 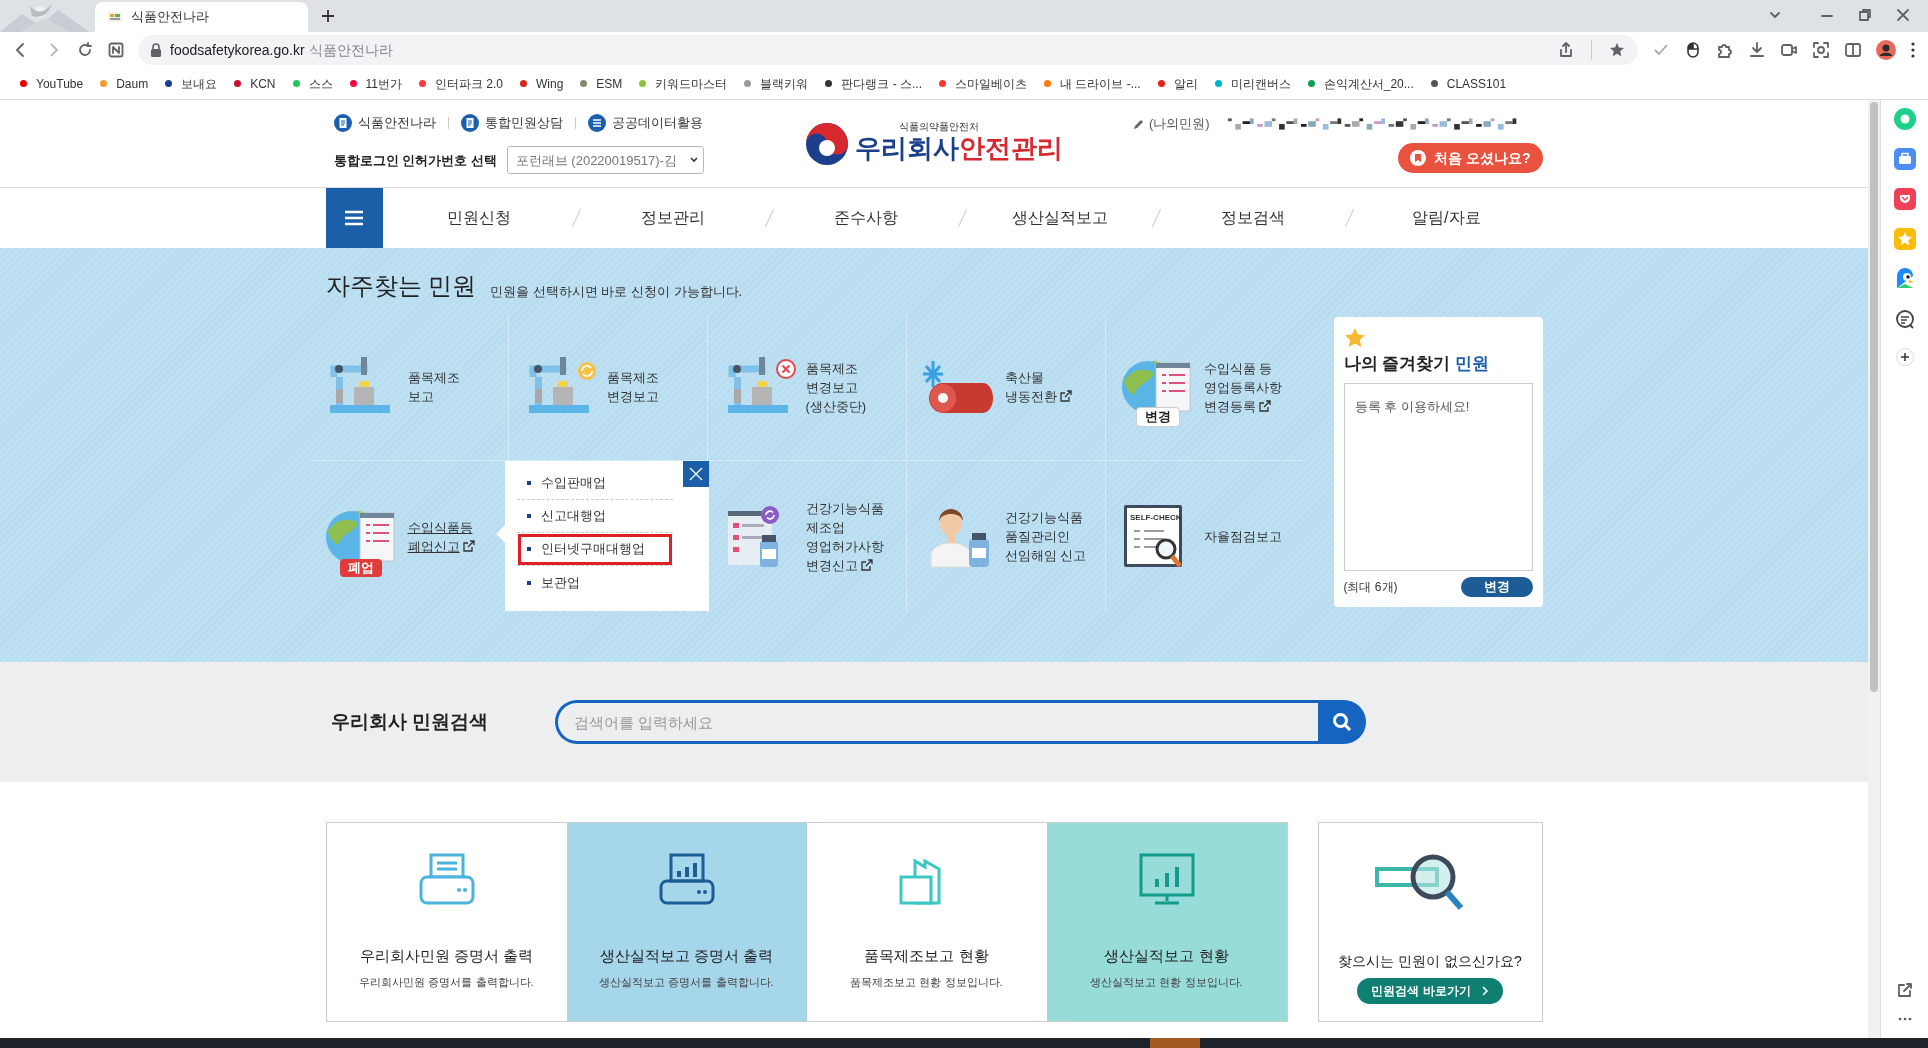 What do you see at coordinates (1242, 536) in the screenshot?
I see `complaint-link: 자율점검보고` at bounding box center [1242, 536].